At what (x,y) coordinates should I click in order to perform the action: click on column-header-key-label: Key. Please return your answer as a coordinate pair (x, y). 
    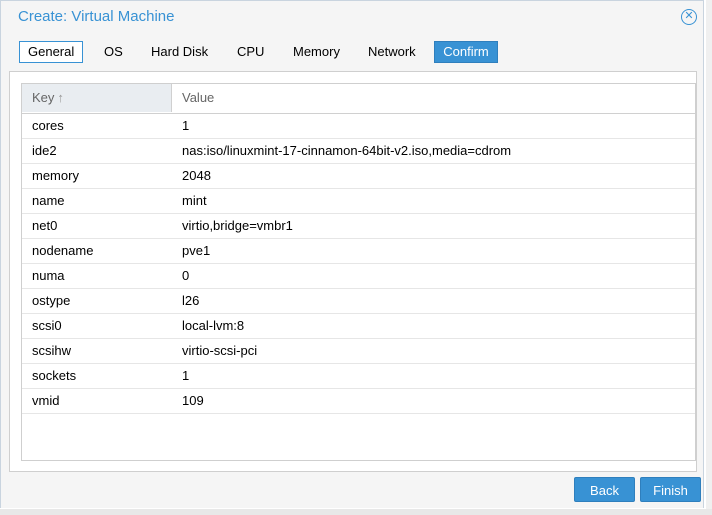
    Looking at the image, I should click on (43, 97).